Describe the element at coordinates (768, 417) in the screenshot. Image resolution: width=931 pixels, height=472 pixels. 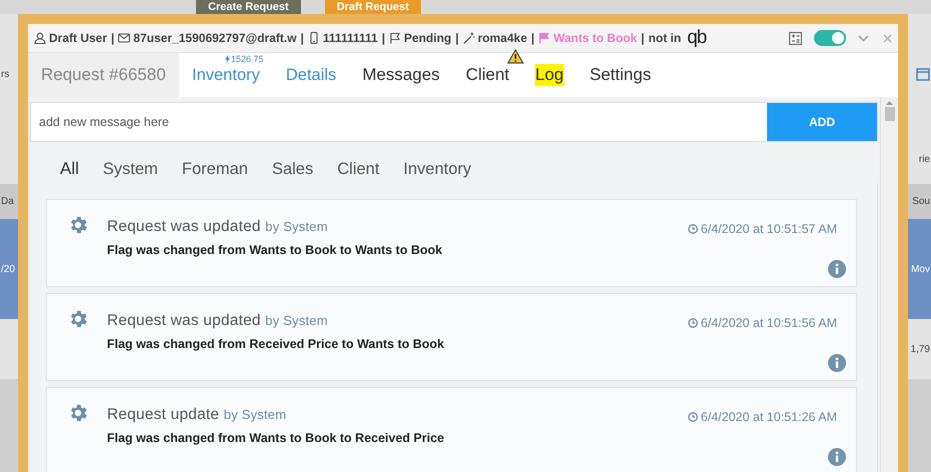
I see `log-time: 6/4/2020 at 10:51:26 AM` at that location.